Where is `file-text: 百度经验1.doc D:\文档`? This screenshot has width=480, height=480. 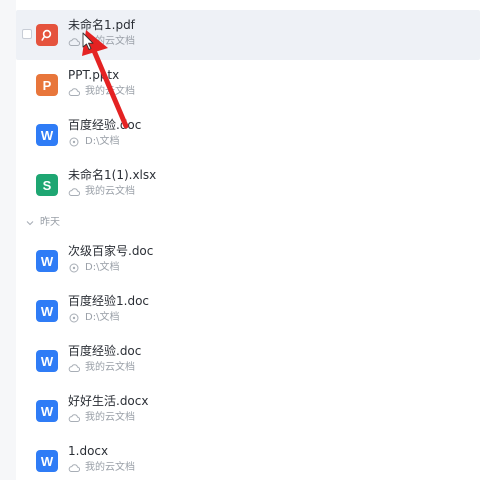
file-text: 百度经验1.doc D:\文档 is located at coordinates (108, 308).